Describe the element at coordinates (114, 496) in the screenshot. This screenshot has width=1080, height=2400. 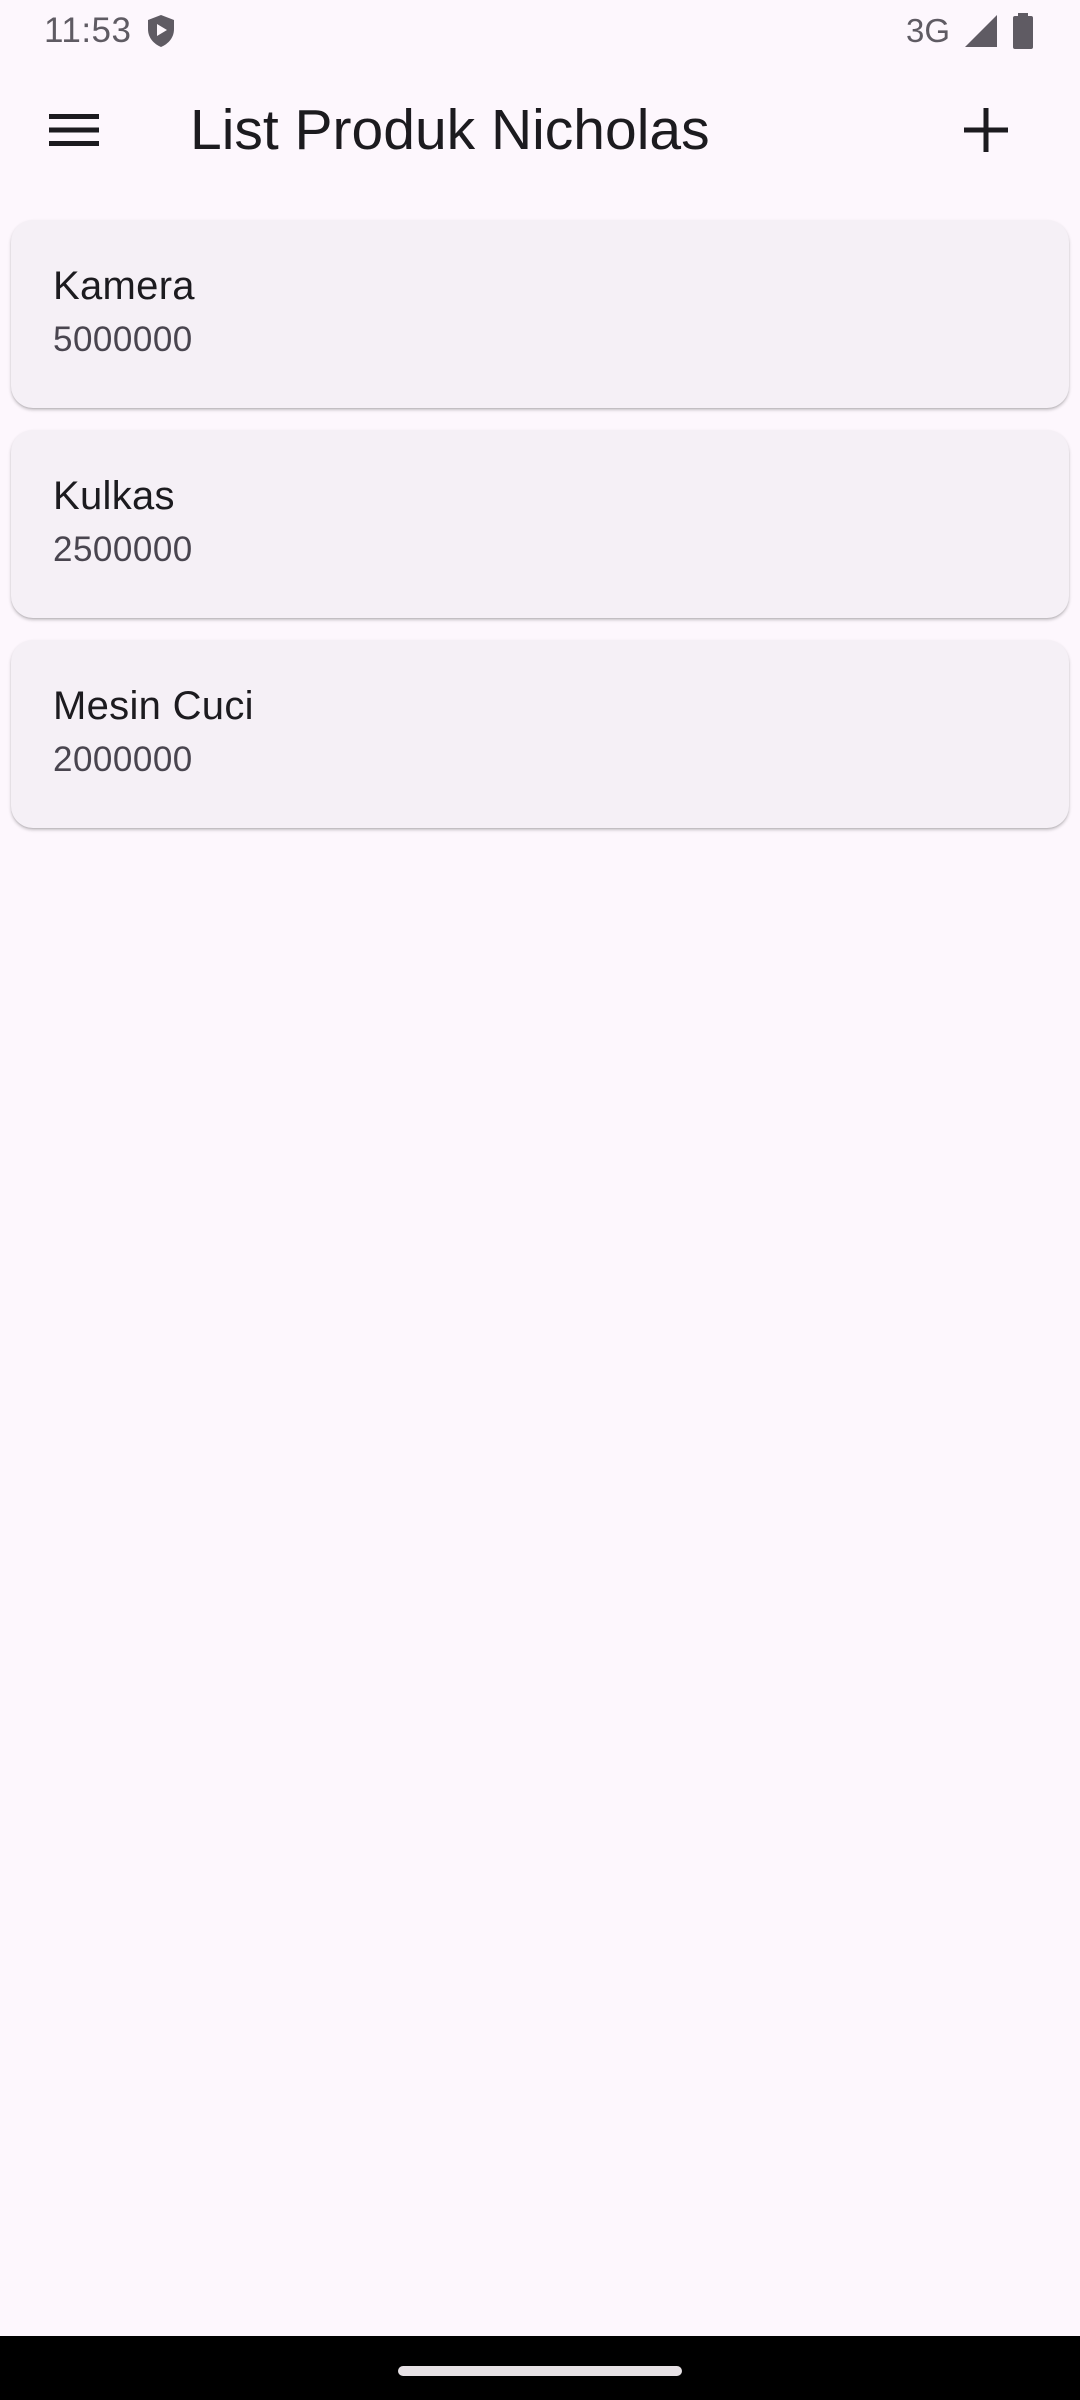
I see `product-name: Kulkas` at that location.